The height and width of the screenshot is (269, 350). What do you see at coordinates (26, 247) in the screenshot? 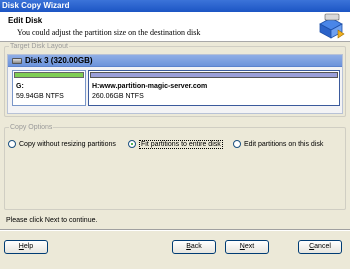
I see `help-button: Help` at bounding box center [26, 247].